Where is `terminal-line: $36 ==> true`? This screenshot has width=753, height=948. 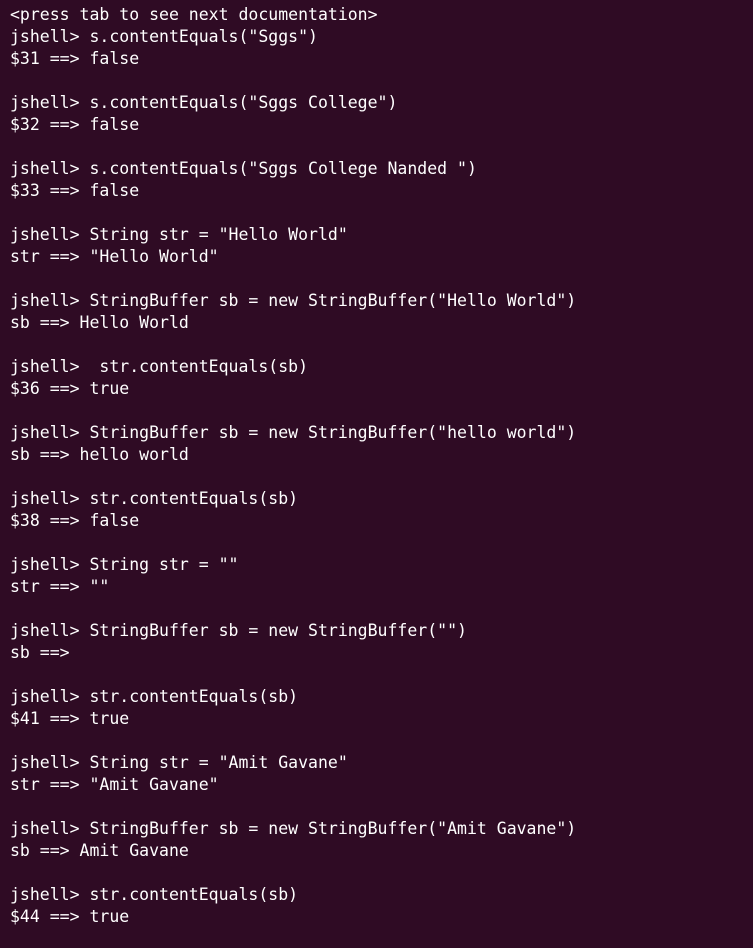 terminal-line: $36 ==> true is located at coordinates (70, 388).